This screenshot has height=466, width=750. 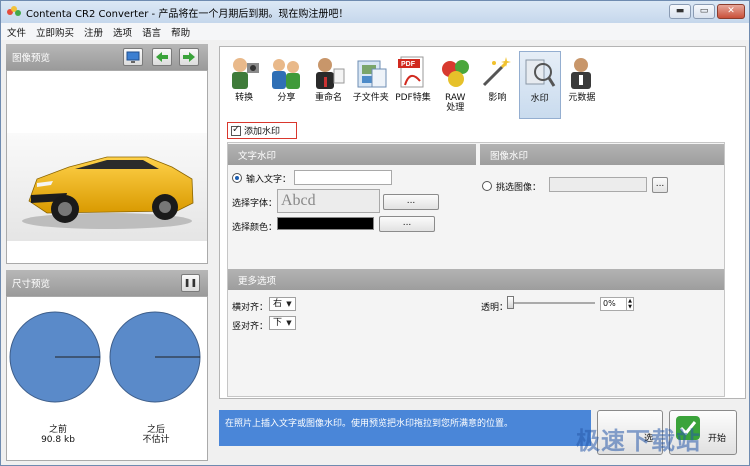 What do you see at coordinates (156, 440) in the screenshot?
I see `after-size: 不估计` at bounding box center [156, 440].